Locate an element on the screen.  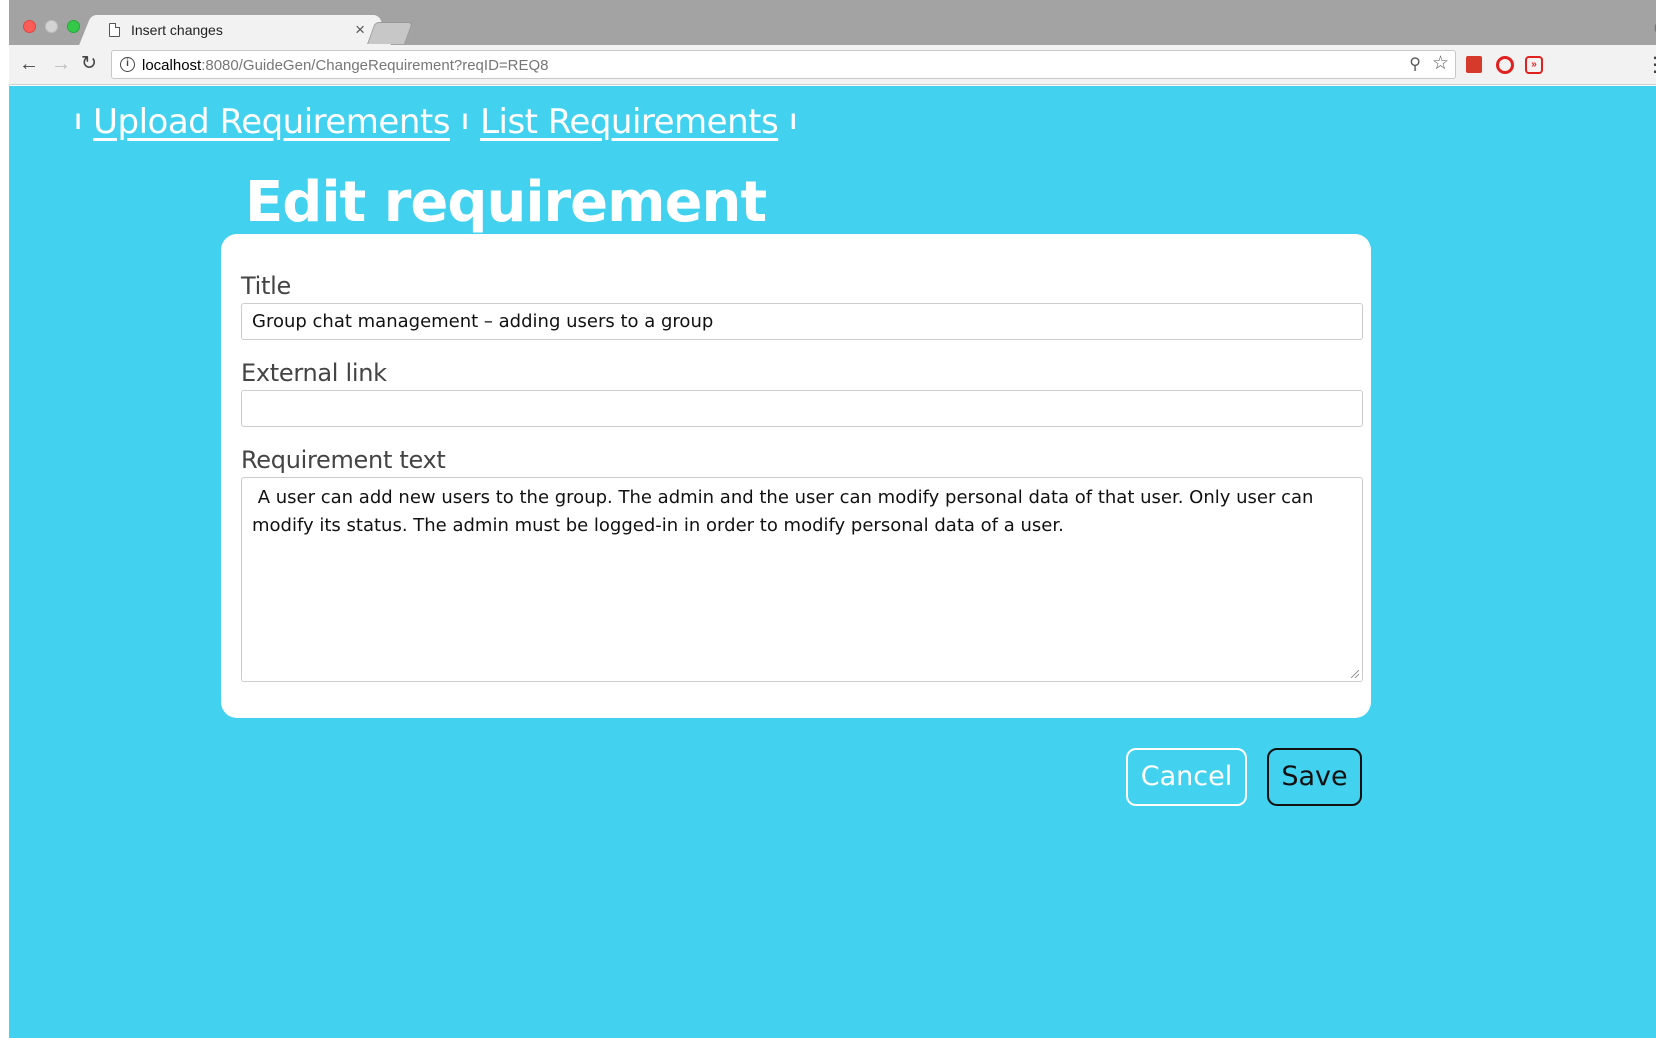
nav-link-upload-requirements: Upload Requirements is located at coordinates (271, 122).